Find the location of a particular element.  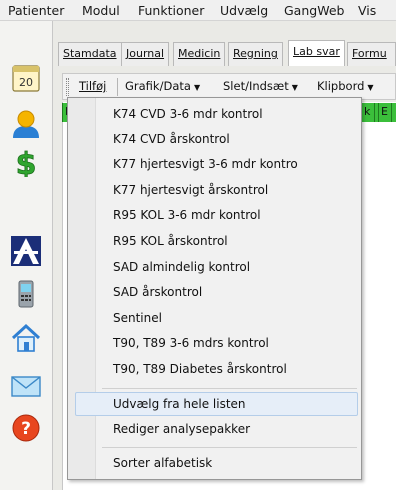

menu-patienter: Patienter is located at coordinates (36, 10).